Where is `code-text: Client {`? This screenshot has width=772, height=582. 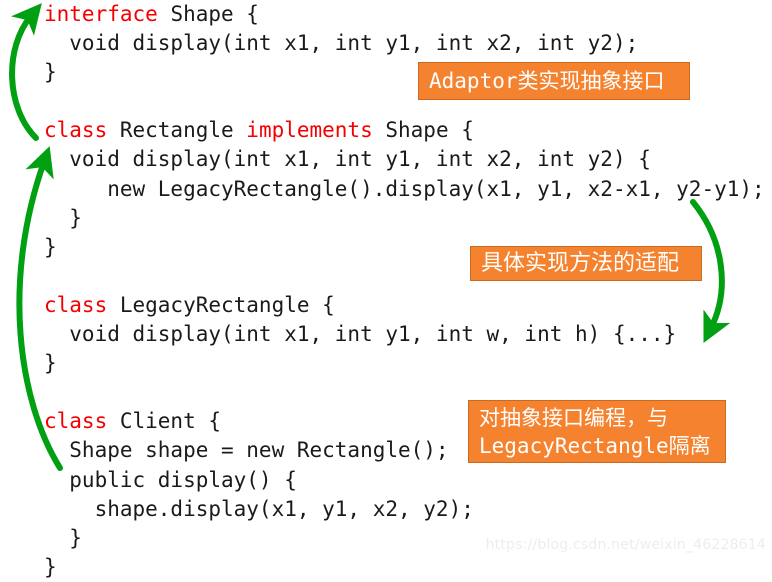 code-text: Client { is located at coordinates (164, 421).